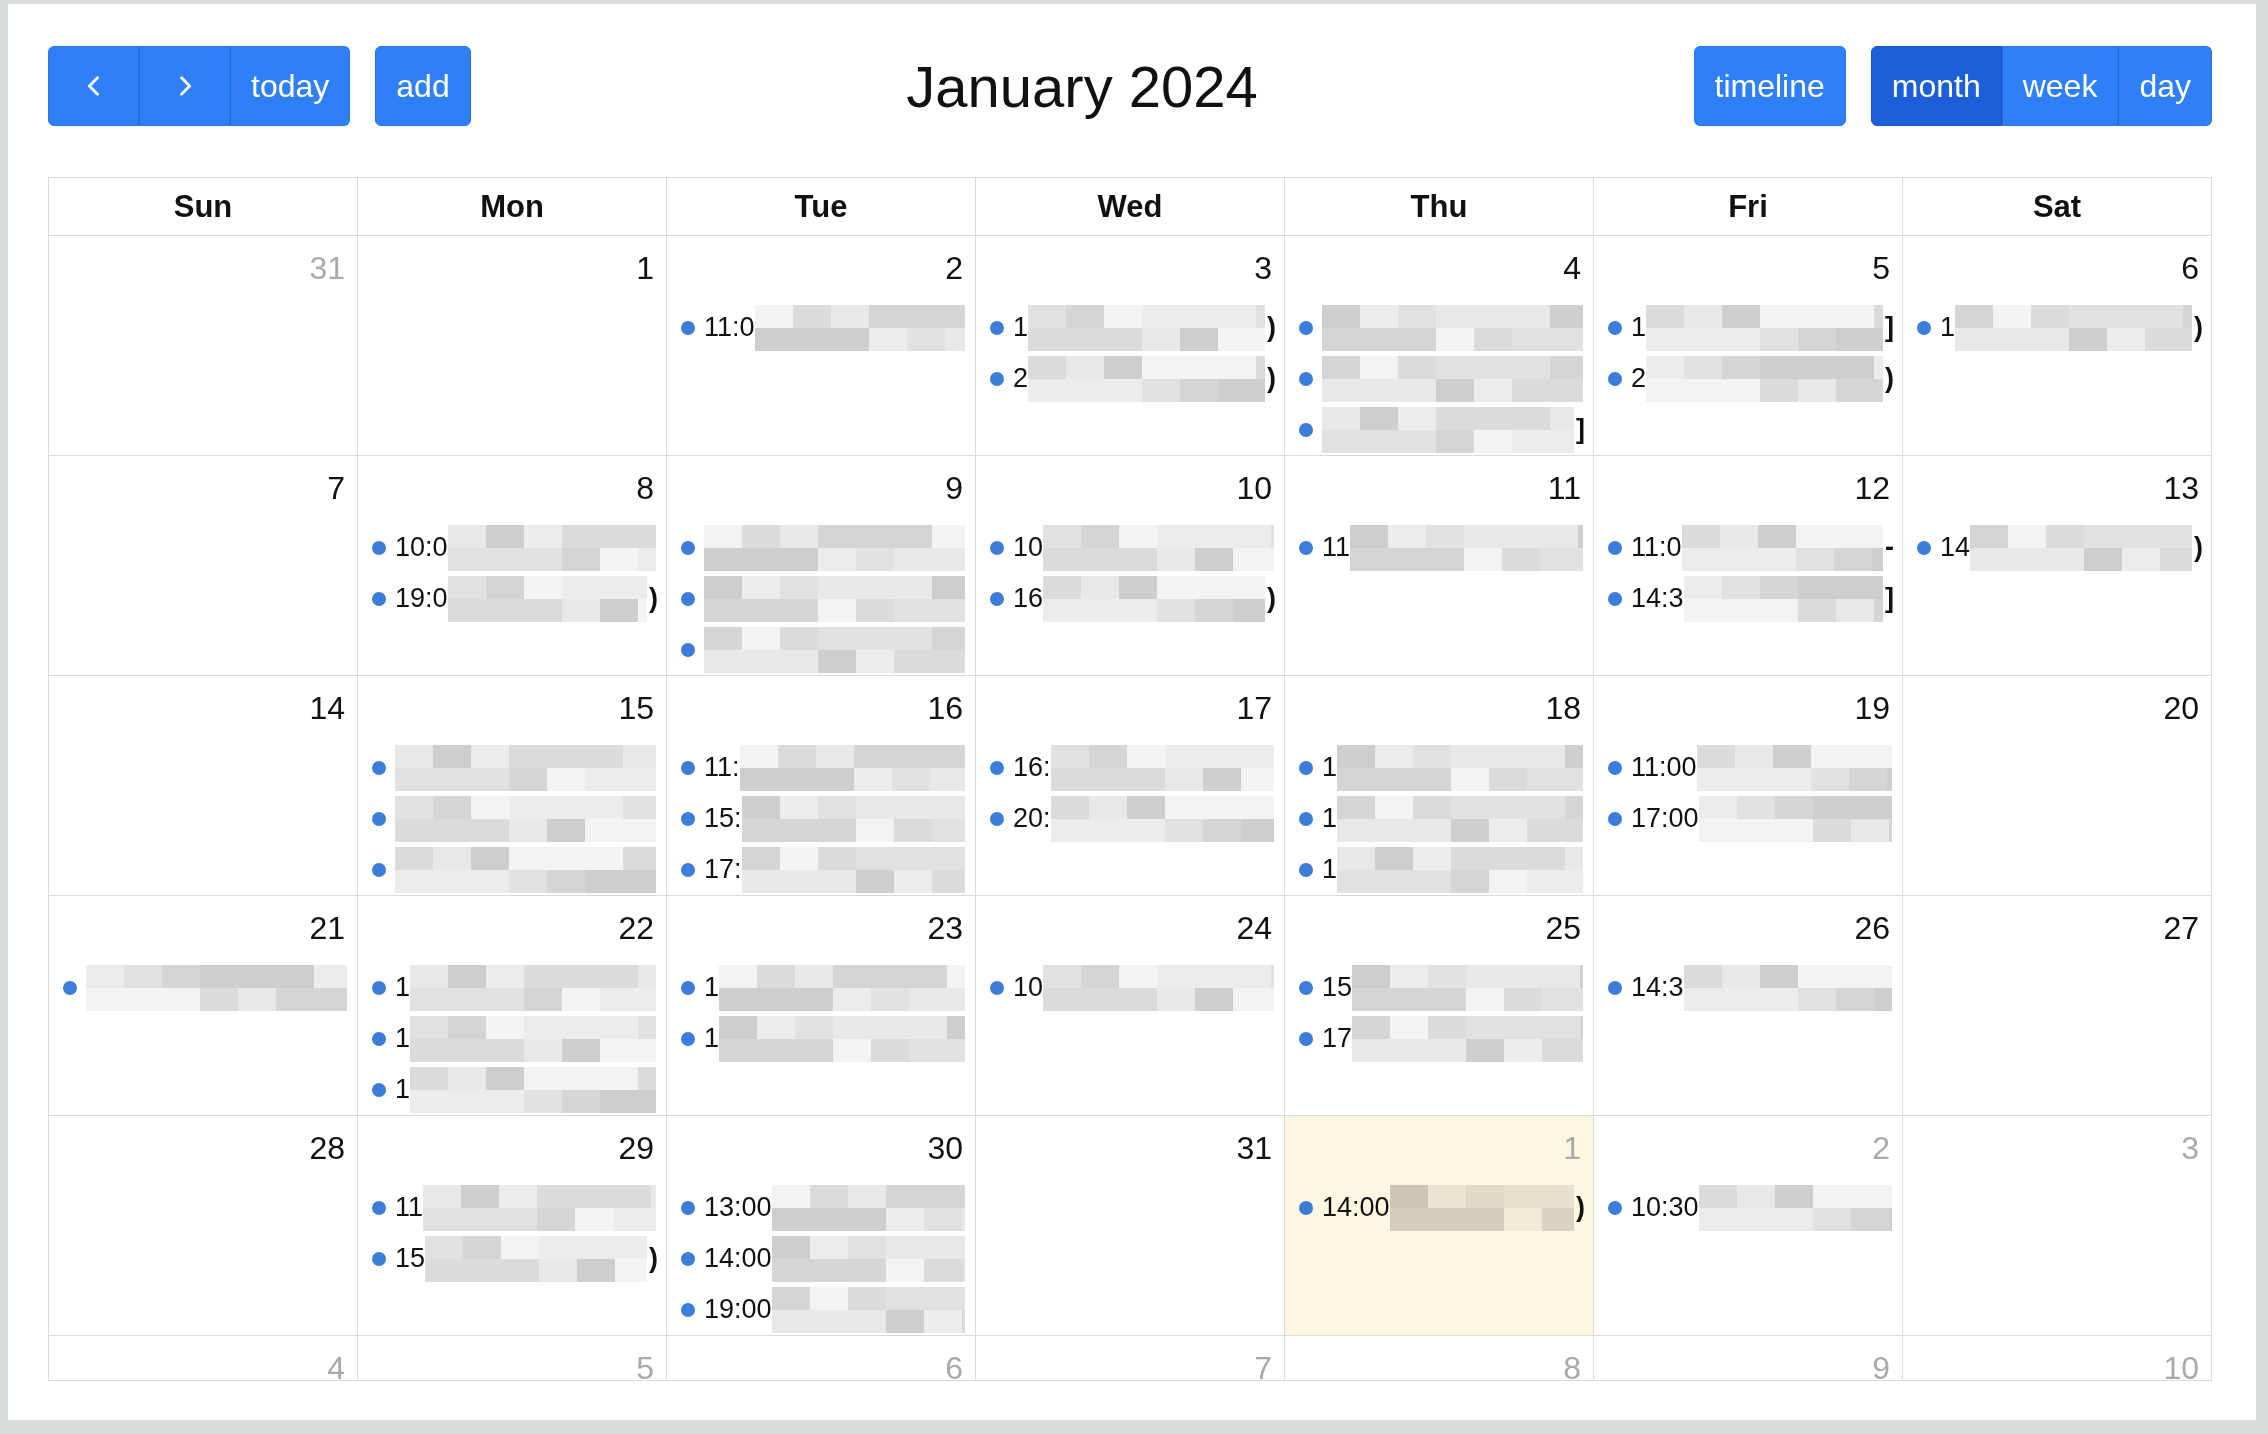 The height and width of the screenshot is (1434, 2268). I want to click on day-number: 11, so click(1564, 488).